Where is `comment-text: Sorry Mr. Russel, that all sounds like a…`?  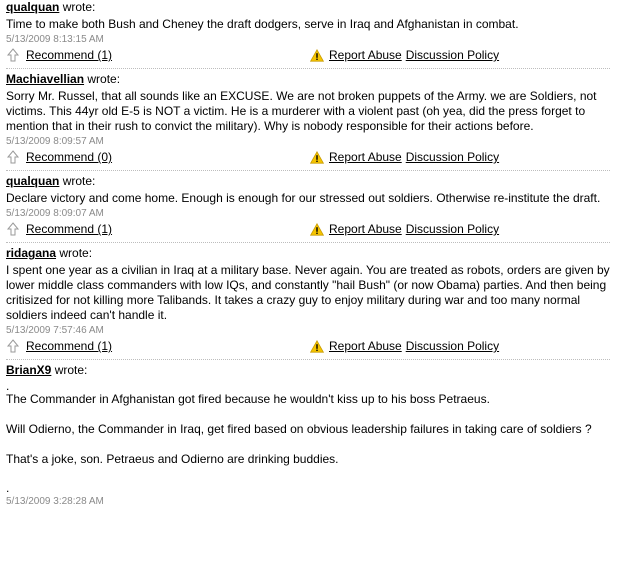 comment-text: Sorry Mr. Russel, that all sounds like a… is located at coordinates (301, 111).